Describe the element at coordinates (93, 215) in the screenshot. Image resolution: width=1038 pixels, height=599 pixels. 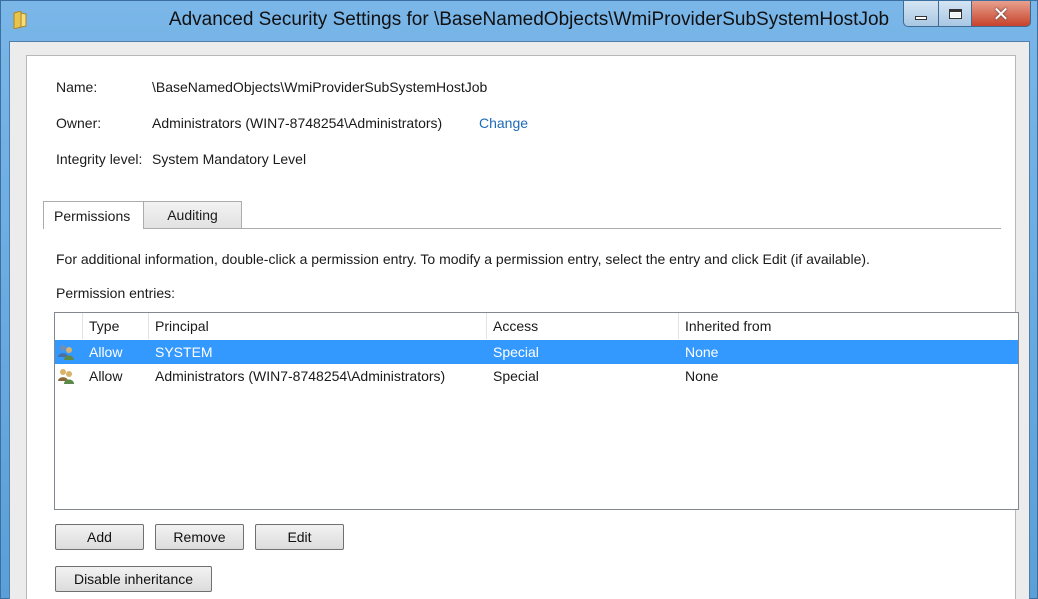
I see `tab-permissions: Permissions` at that location.